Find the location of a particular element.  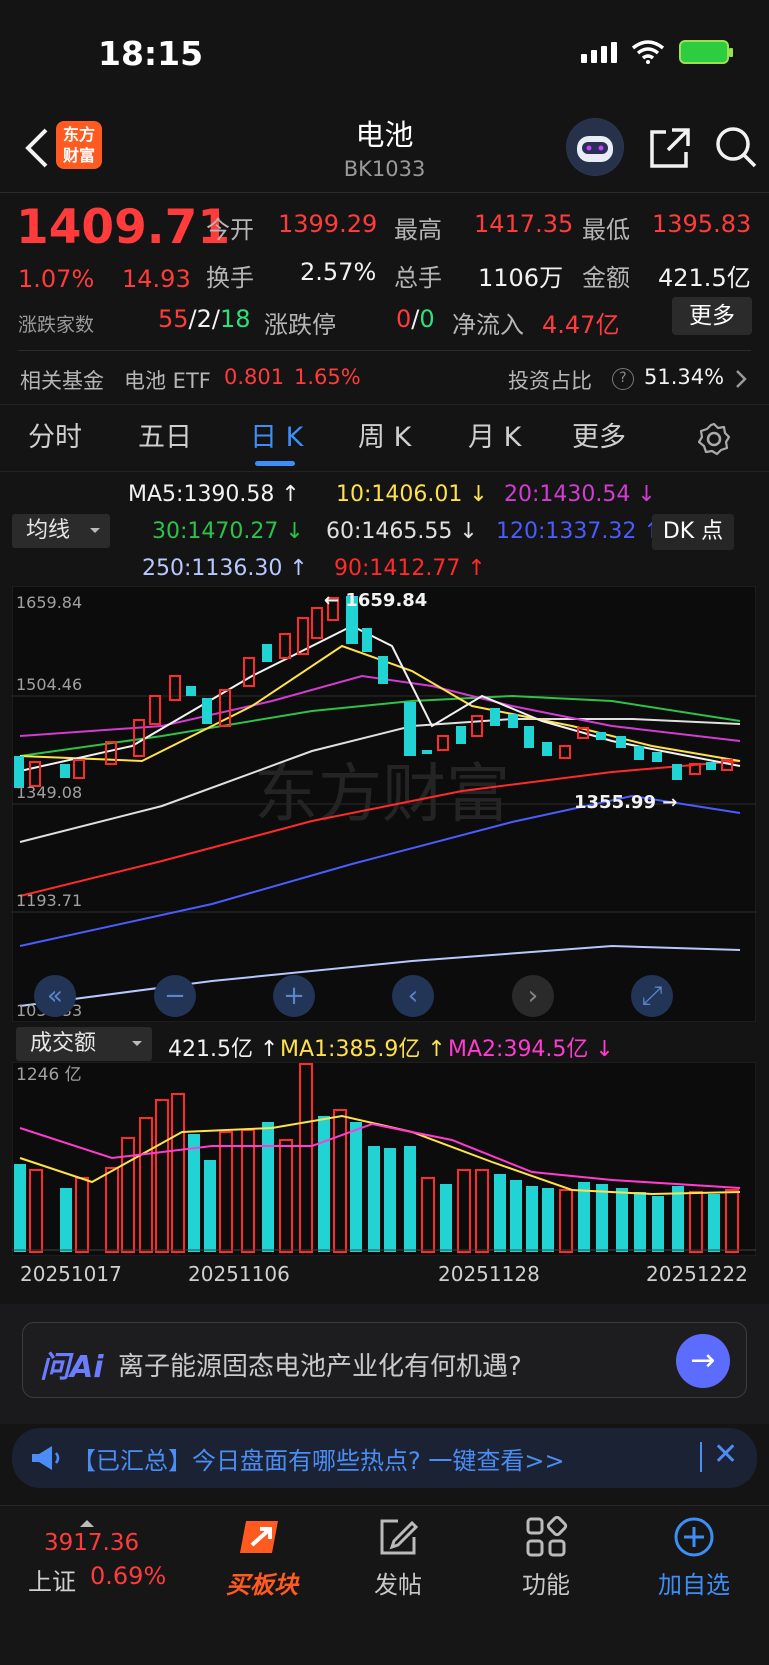

high-label: 最高 is located at coordinates (418, 230).